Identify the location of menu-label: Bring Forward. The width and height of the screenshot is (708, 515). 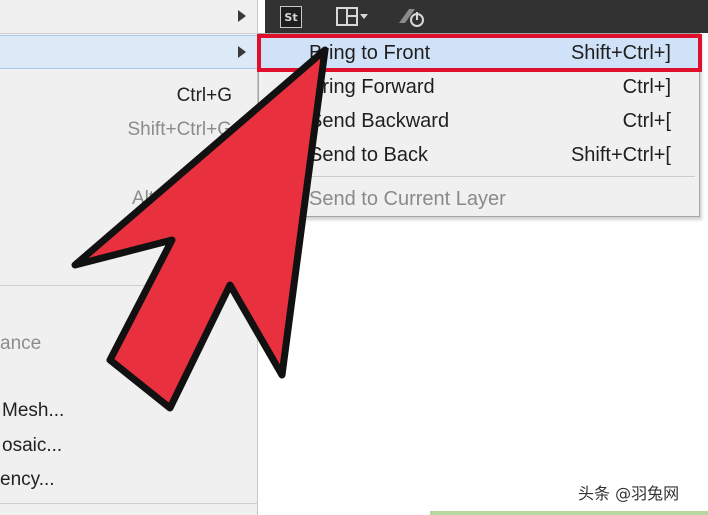
(372, 87).